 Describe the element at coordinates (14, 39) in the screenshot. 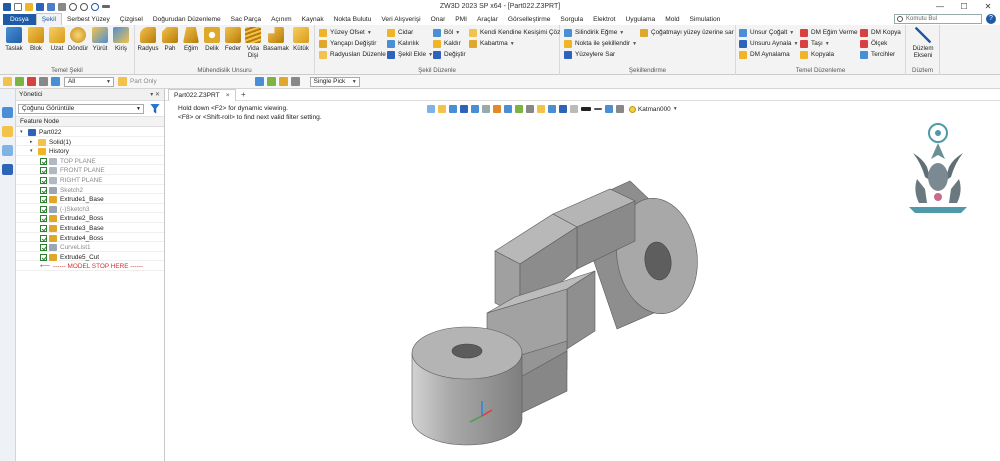

I see `taslak-button: Taslak` at that location.